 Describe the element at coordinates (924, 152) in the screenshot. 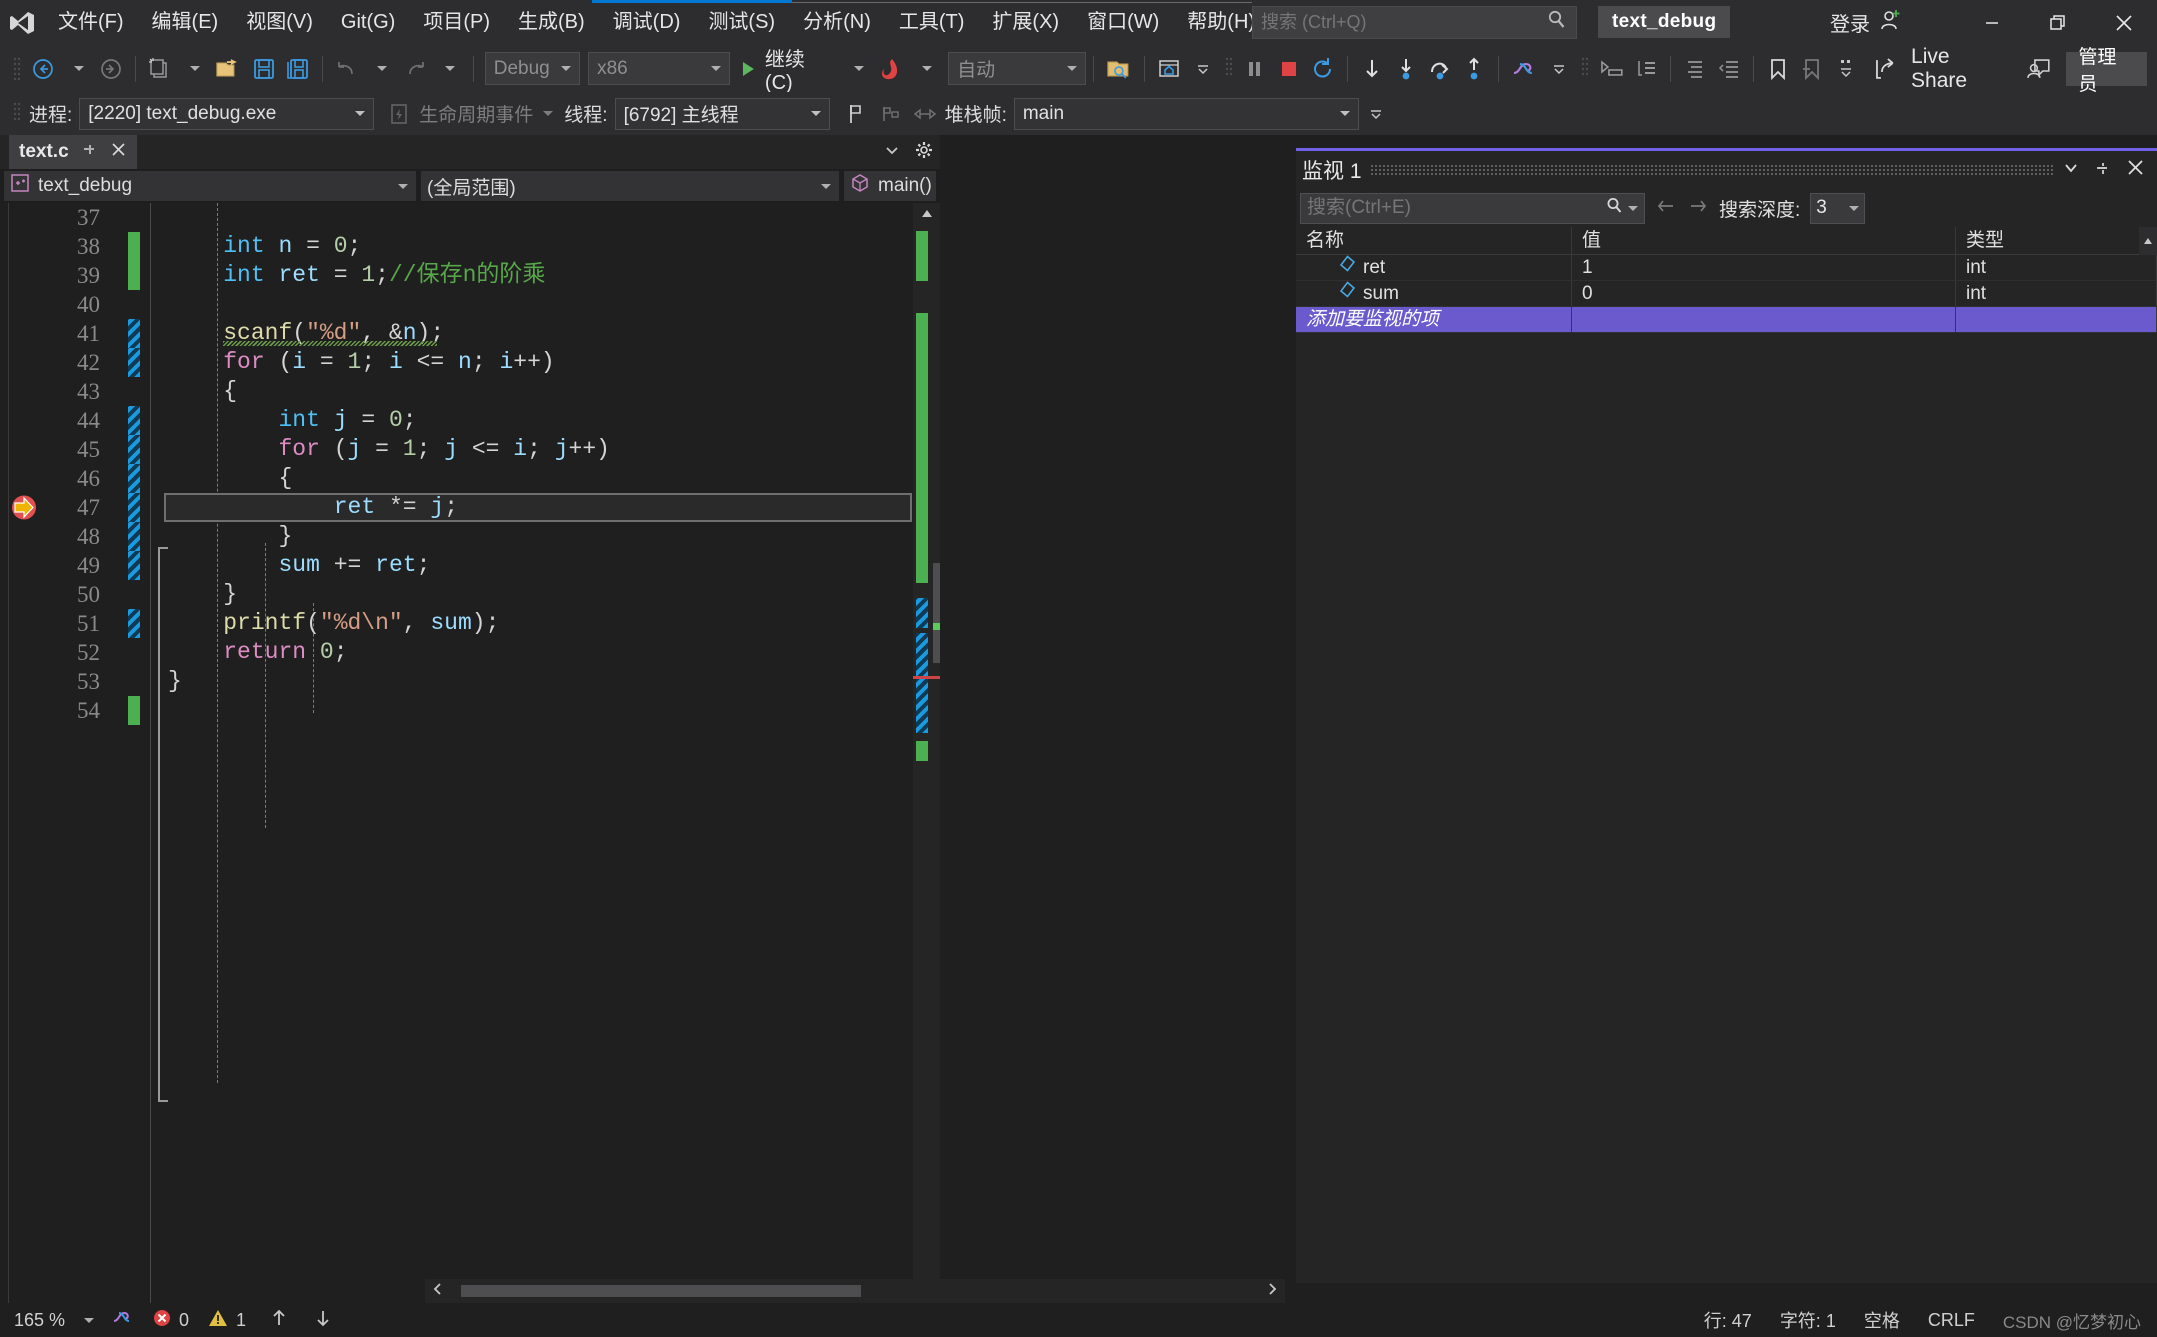

I see `editor-settings-gear-icon` at that location.